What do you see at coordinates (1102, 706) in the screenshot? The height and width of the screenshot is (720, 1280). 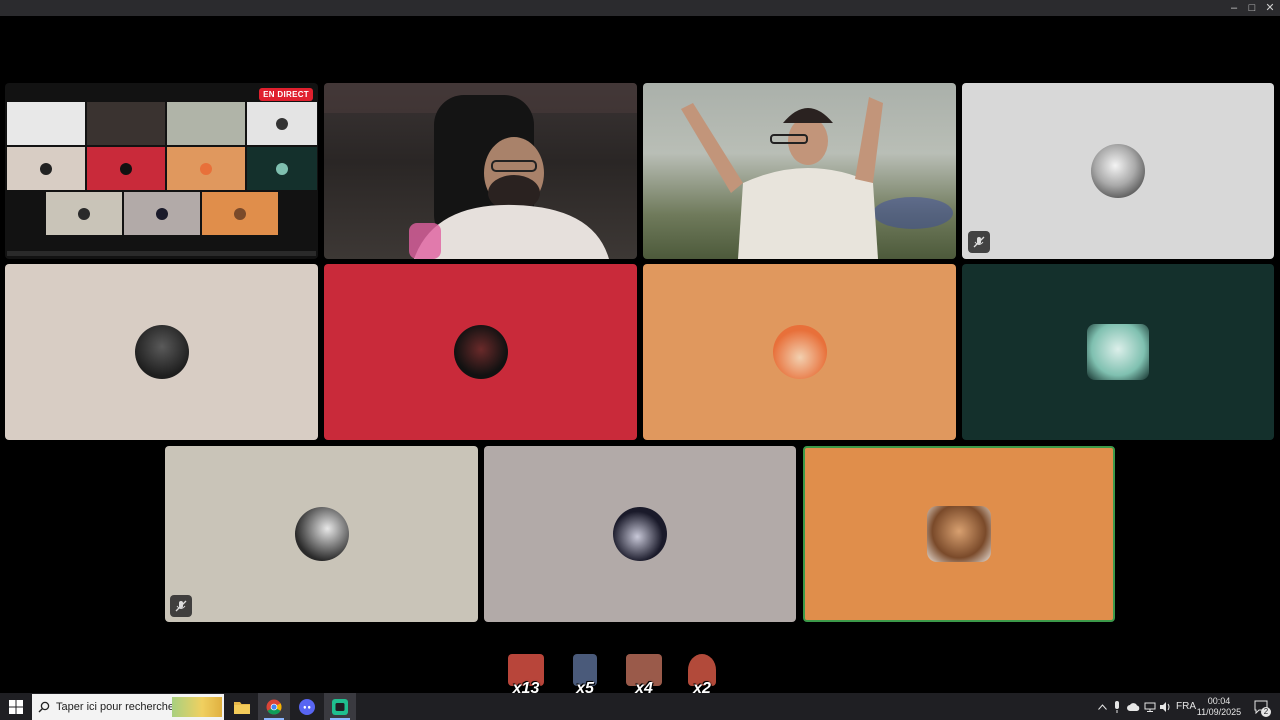 I see `tray-overflow-chevron-icon` at bounding box center [1102, 706].